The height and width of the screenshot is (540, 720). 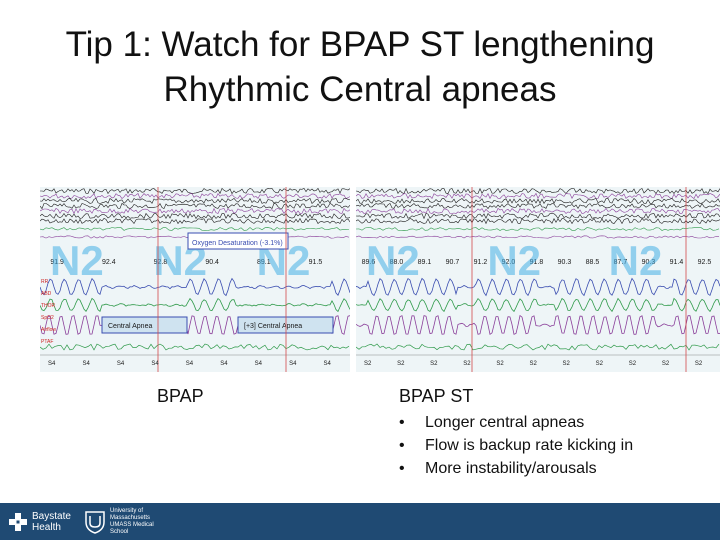 What do you see at coordinates (48, 306) in the screenshot?
I see `channel-label: THOR` at bounding box center [48, 306].